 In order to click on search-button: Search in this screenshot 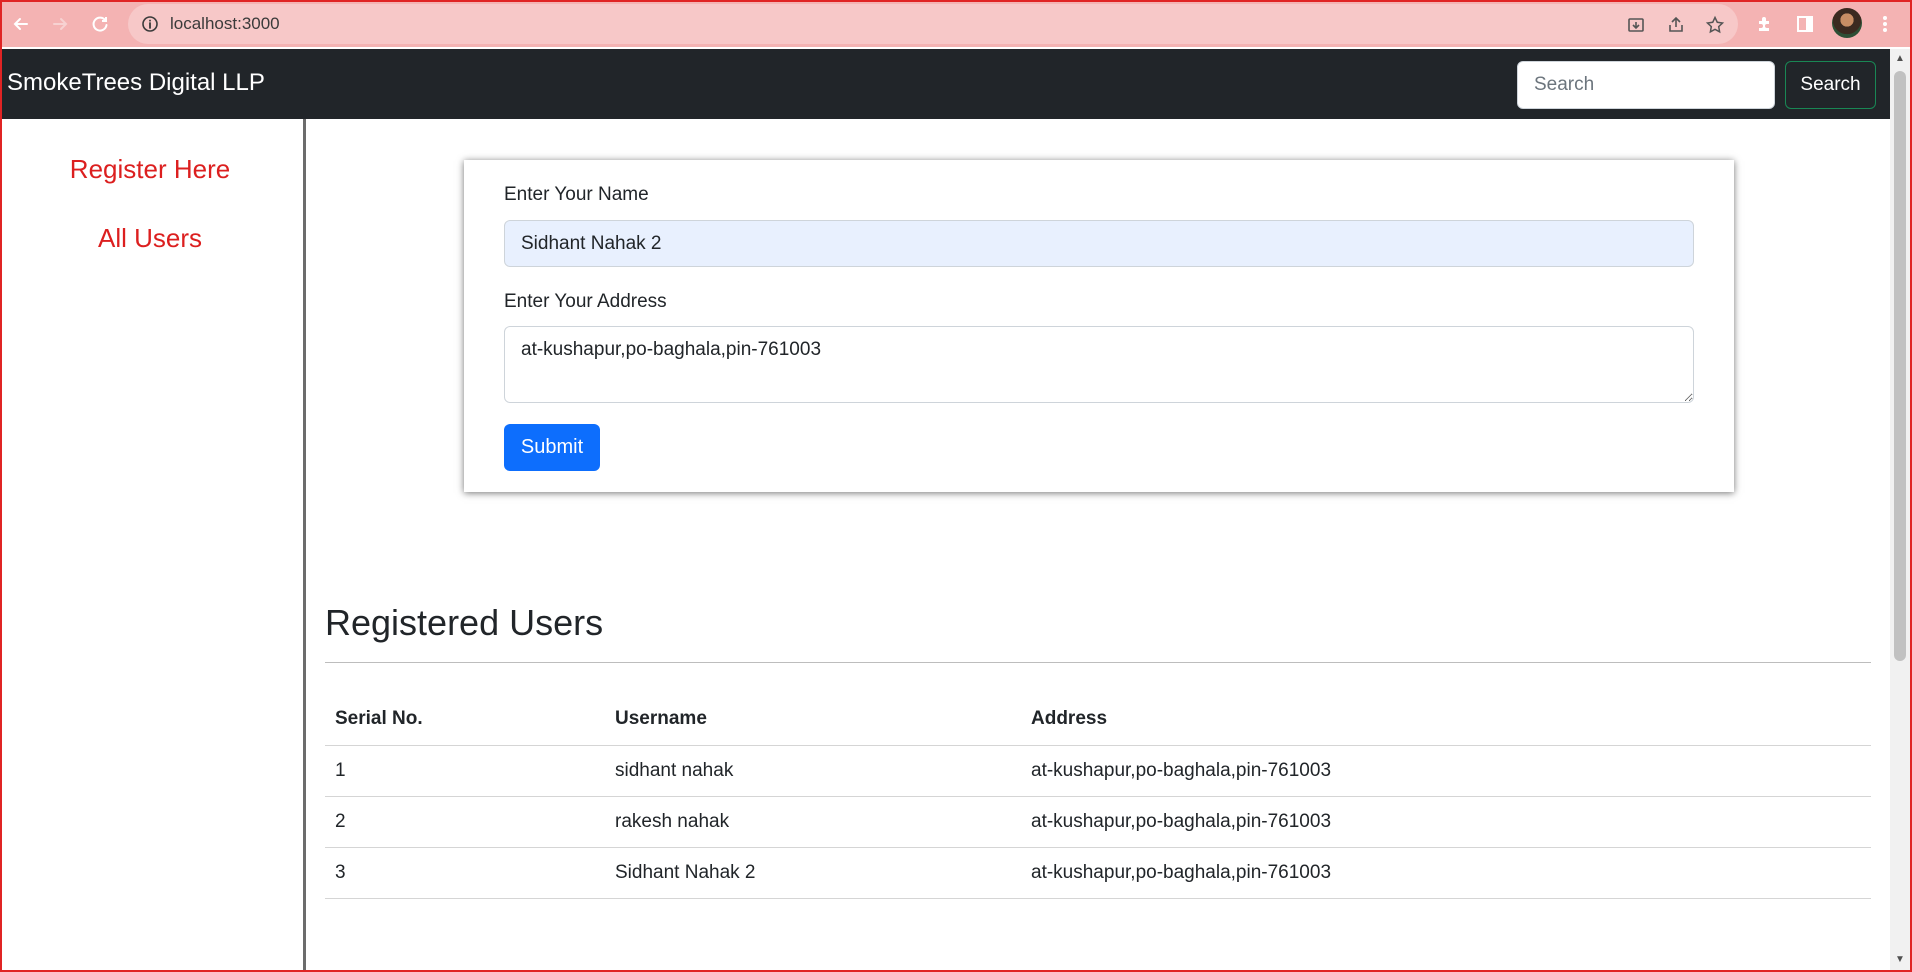, I will do `click(1830, 85)`.